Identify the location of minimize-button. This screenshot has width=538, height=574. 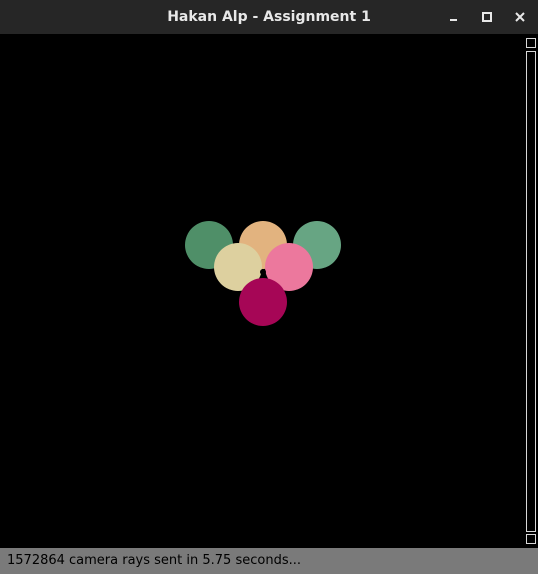
(454, 17).